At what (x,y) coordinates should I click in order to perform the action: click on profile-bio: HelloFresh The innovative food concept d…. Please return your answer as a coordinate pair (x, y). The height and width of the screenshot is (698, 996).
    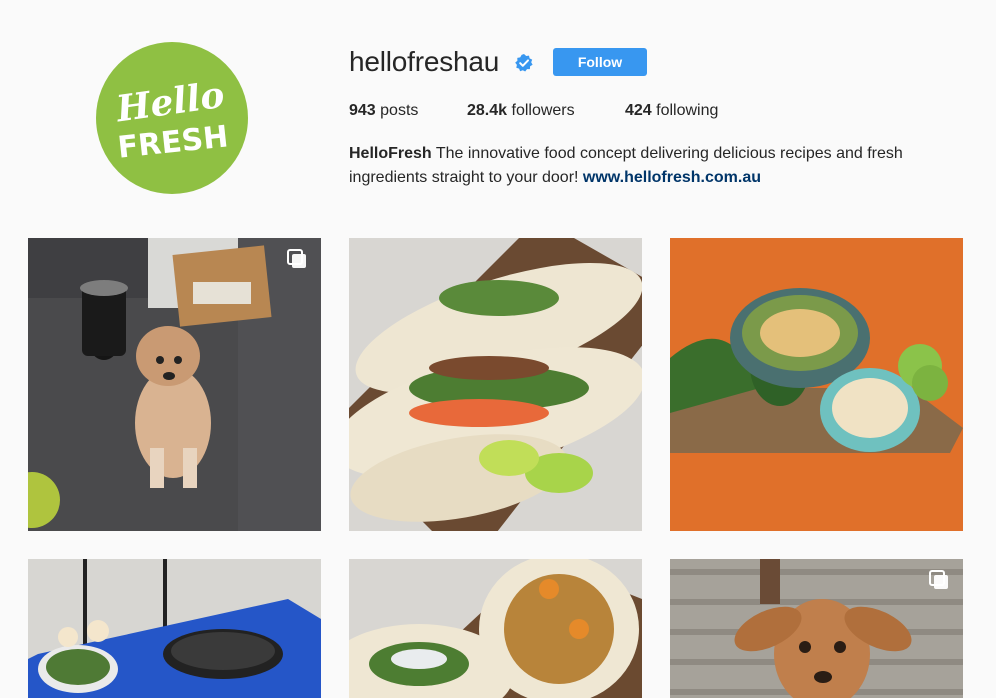
    Looking at the image, I should click on (649, 166).